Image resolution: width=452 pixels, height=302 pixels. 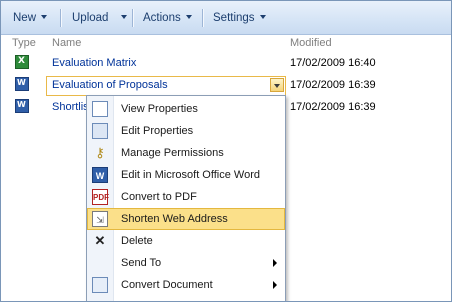 What do you see at coordinates (172, 153) in the screenshot?
I see `menu-item-label: Manage Permissions` at bounding box center [172, 153].